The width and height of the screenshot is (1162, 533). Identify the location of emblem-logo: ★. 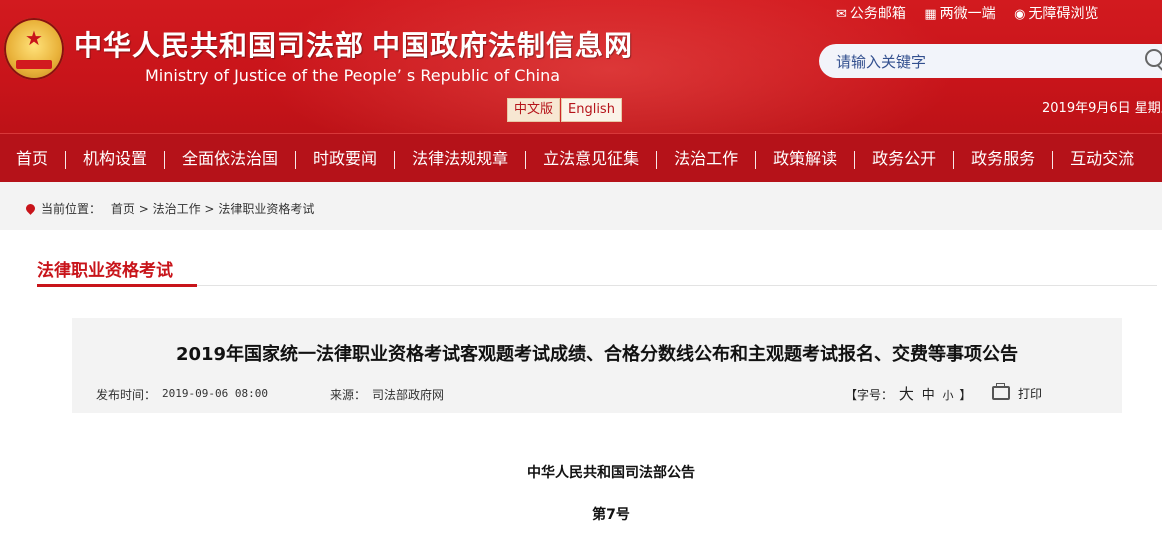
(34, 49).